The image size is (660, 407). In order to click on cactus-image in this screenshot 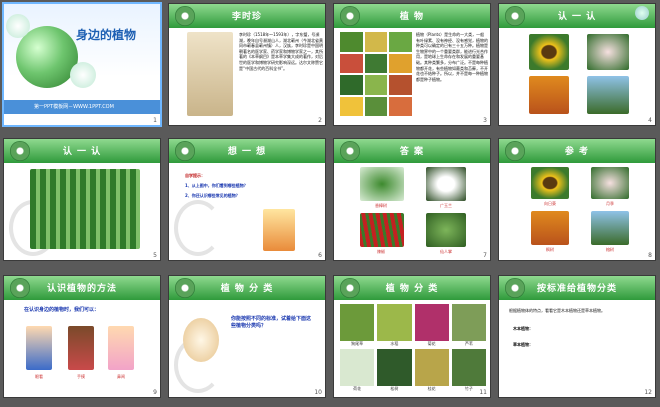, I will do `click(446, 230)`.